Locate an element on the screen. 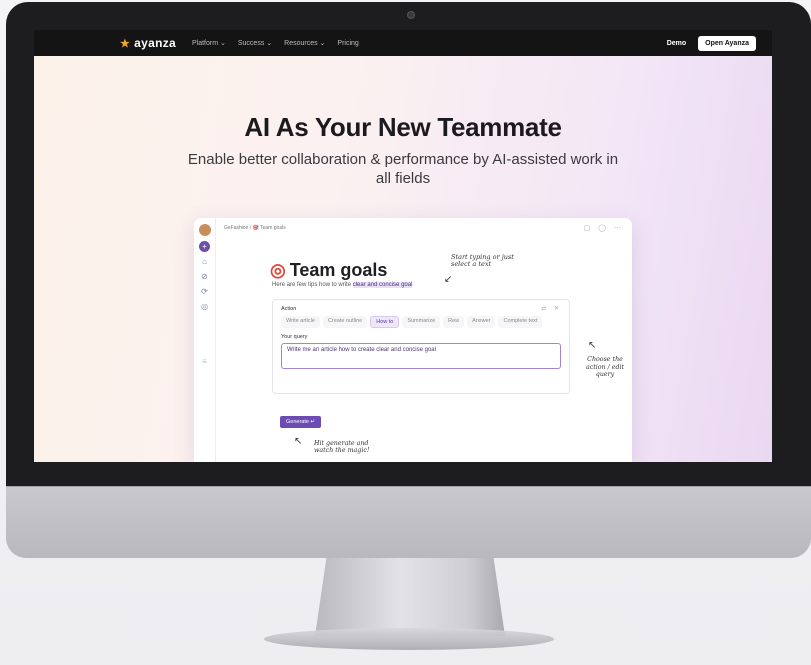 The image size is (811, 665). camera-icon is located at coordinates (411, 15).